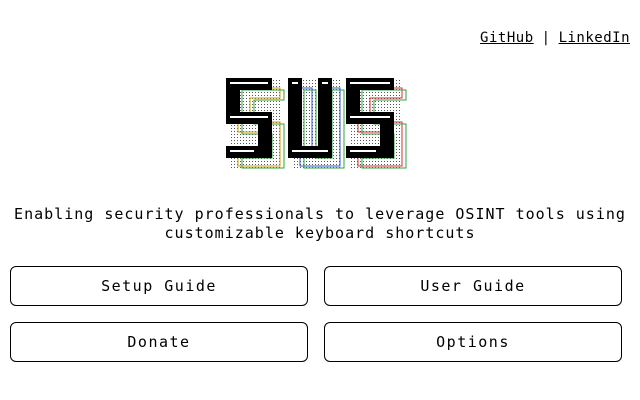 This screenshot has width=640, height=400. Describe the element at coordinates (473, 342) in the screenshot. I see `options-button: Options` at that location.